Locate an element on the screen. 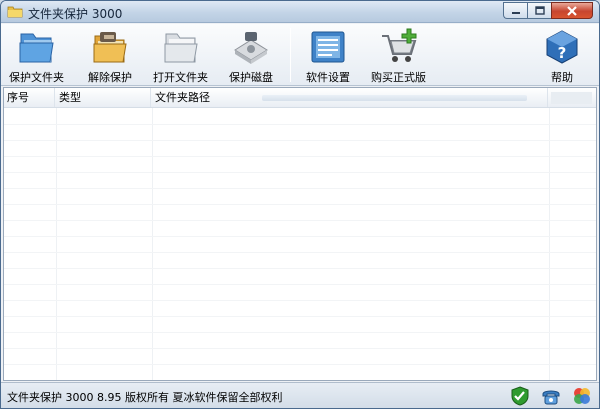 Image resolution: width=600 pixels, height=409 pixels. column-header-index: 序号 is located at coordinates (29, 97).